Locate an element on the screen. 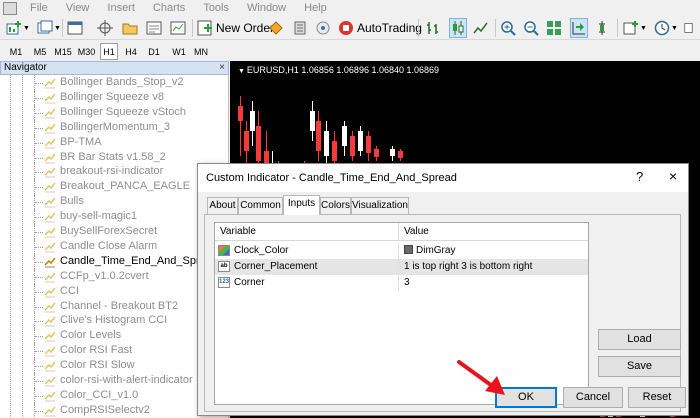  tester-button is located at coordinates (178, 28).